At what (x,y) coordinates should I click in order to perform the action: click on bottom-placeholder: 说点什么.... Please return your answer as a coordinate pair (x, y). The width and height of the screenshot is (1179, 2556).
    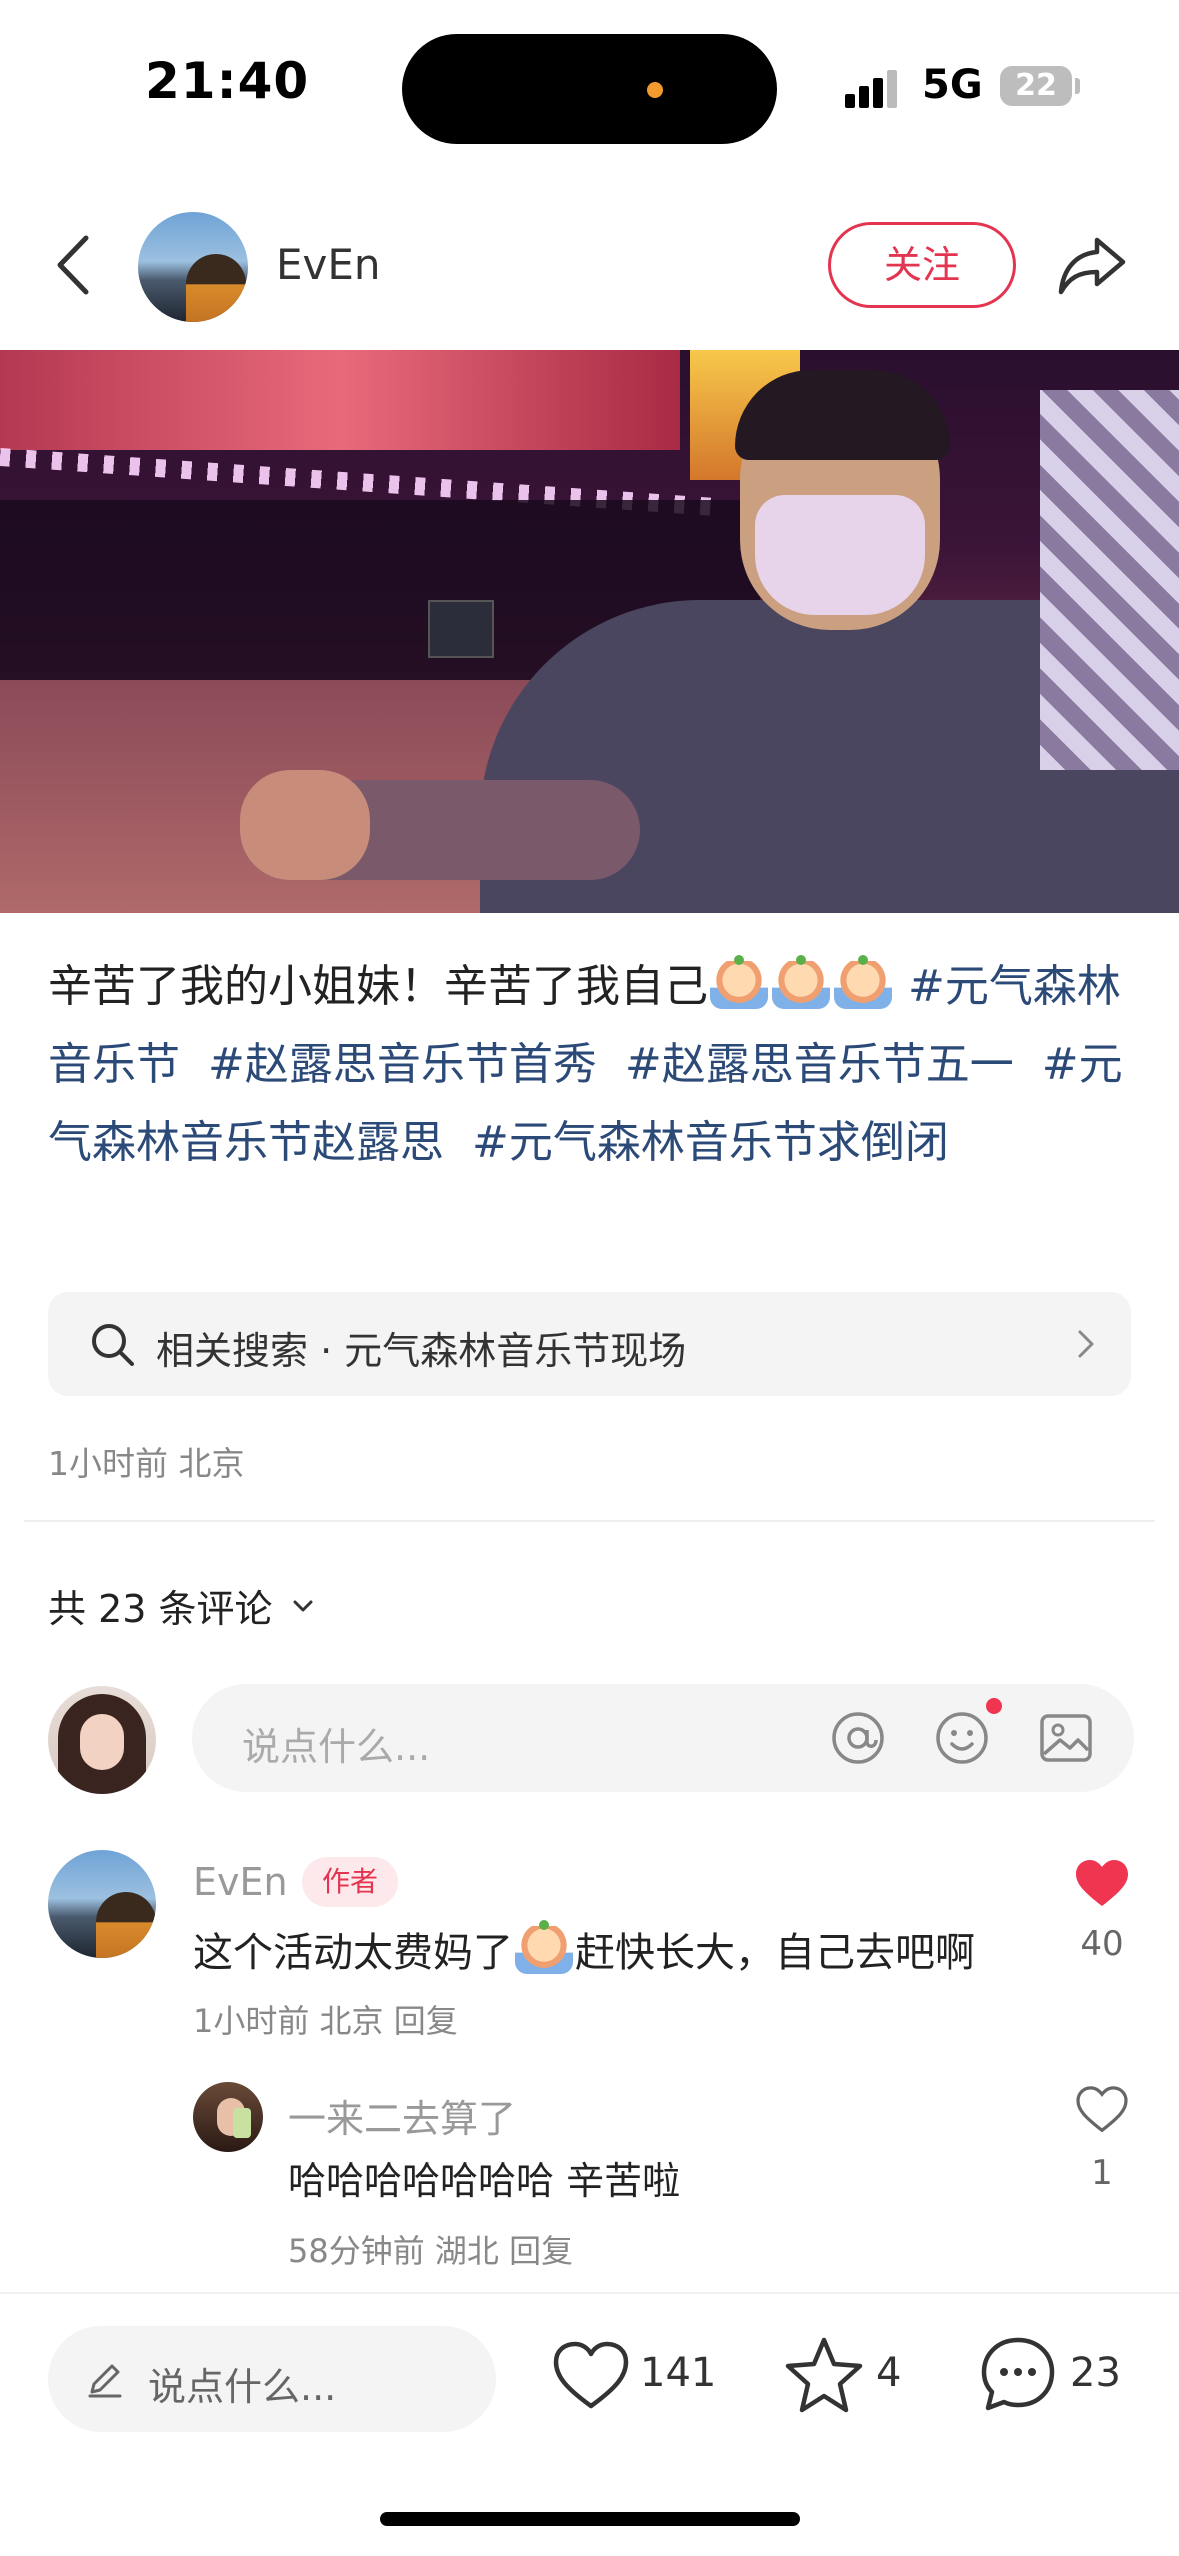
    Looking at the image, I should click on (242, 2387).